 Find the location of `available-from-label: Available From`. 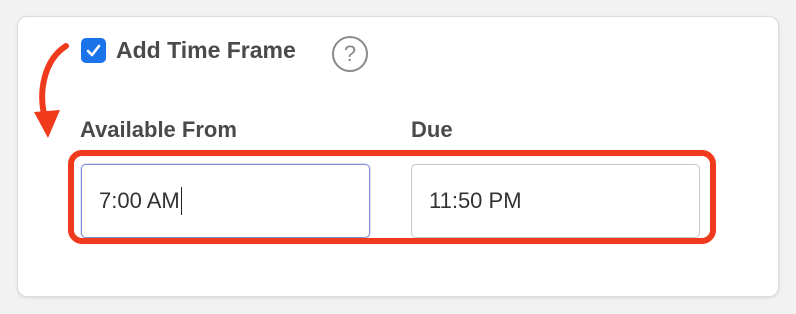

available-from-label: Available From is located at coordinates (158, 129).